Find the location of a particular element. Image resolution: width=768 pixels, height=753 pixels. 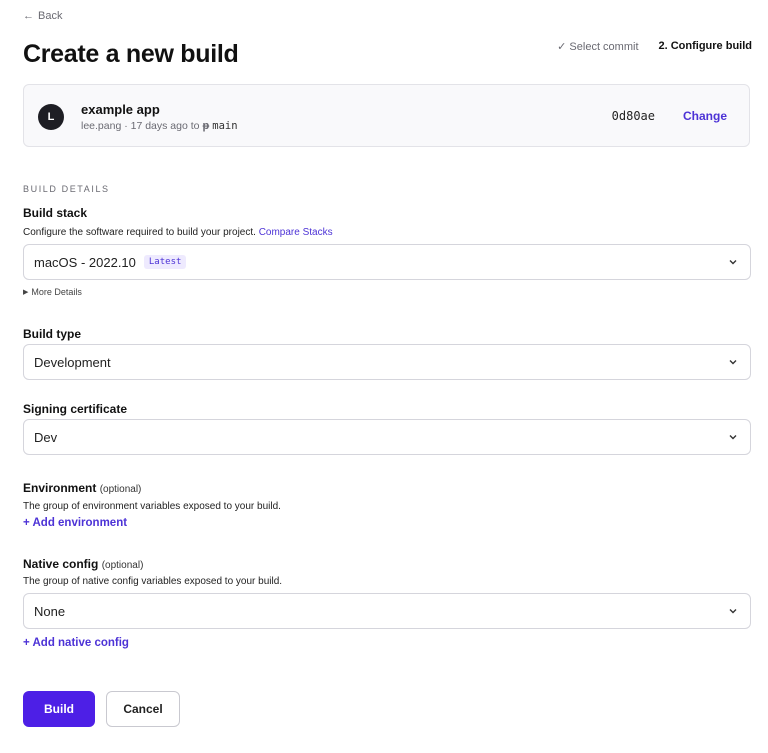

native-config-label-text: Native config is located at coordinates (61, 564).